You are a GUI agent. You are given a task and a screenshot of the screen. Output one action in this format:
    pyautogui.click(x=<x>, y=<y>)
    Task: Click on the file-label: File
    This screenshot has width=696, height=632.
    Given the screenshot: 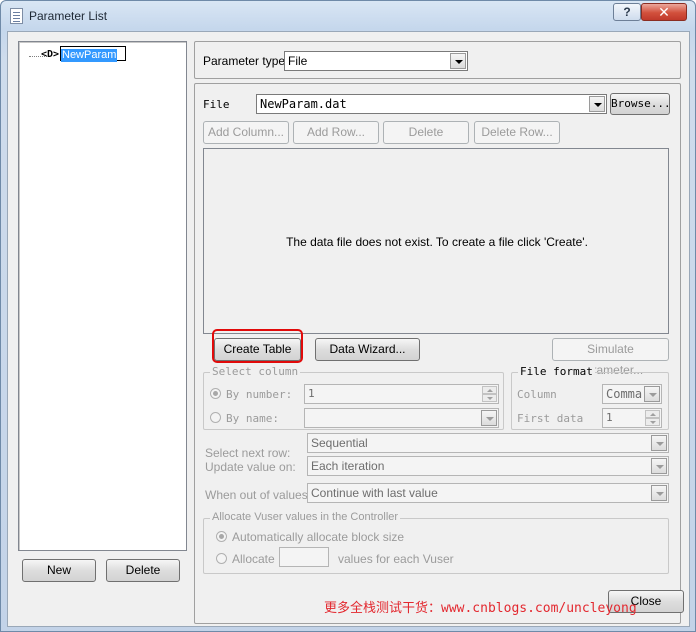 What is the action you would take?
    pyautogui.click(x=216, y=104)
    